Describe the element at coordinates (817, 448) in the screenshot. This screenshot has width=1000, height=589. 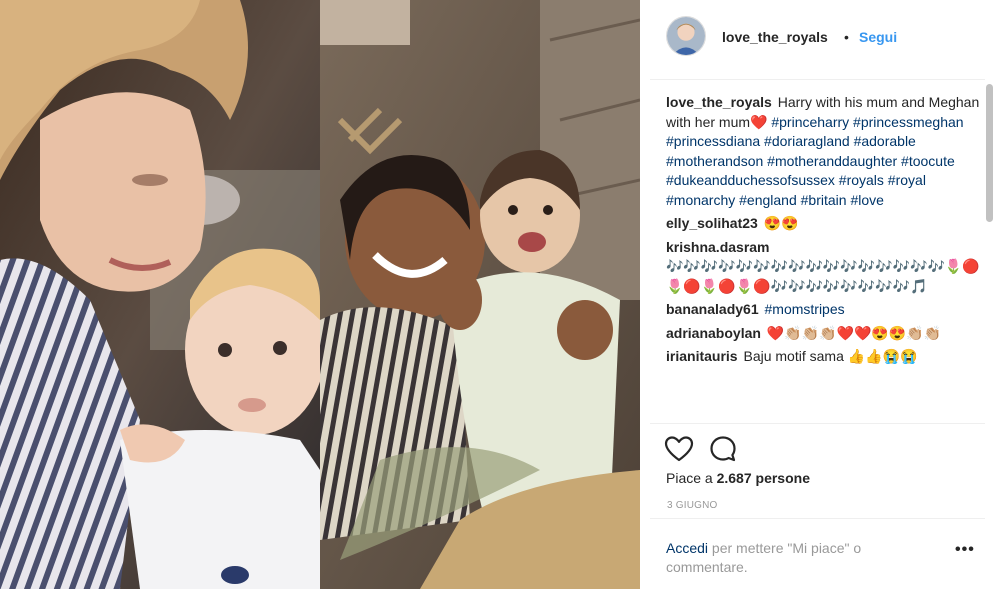
I see `post-actions` at that location.